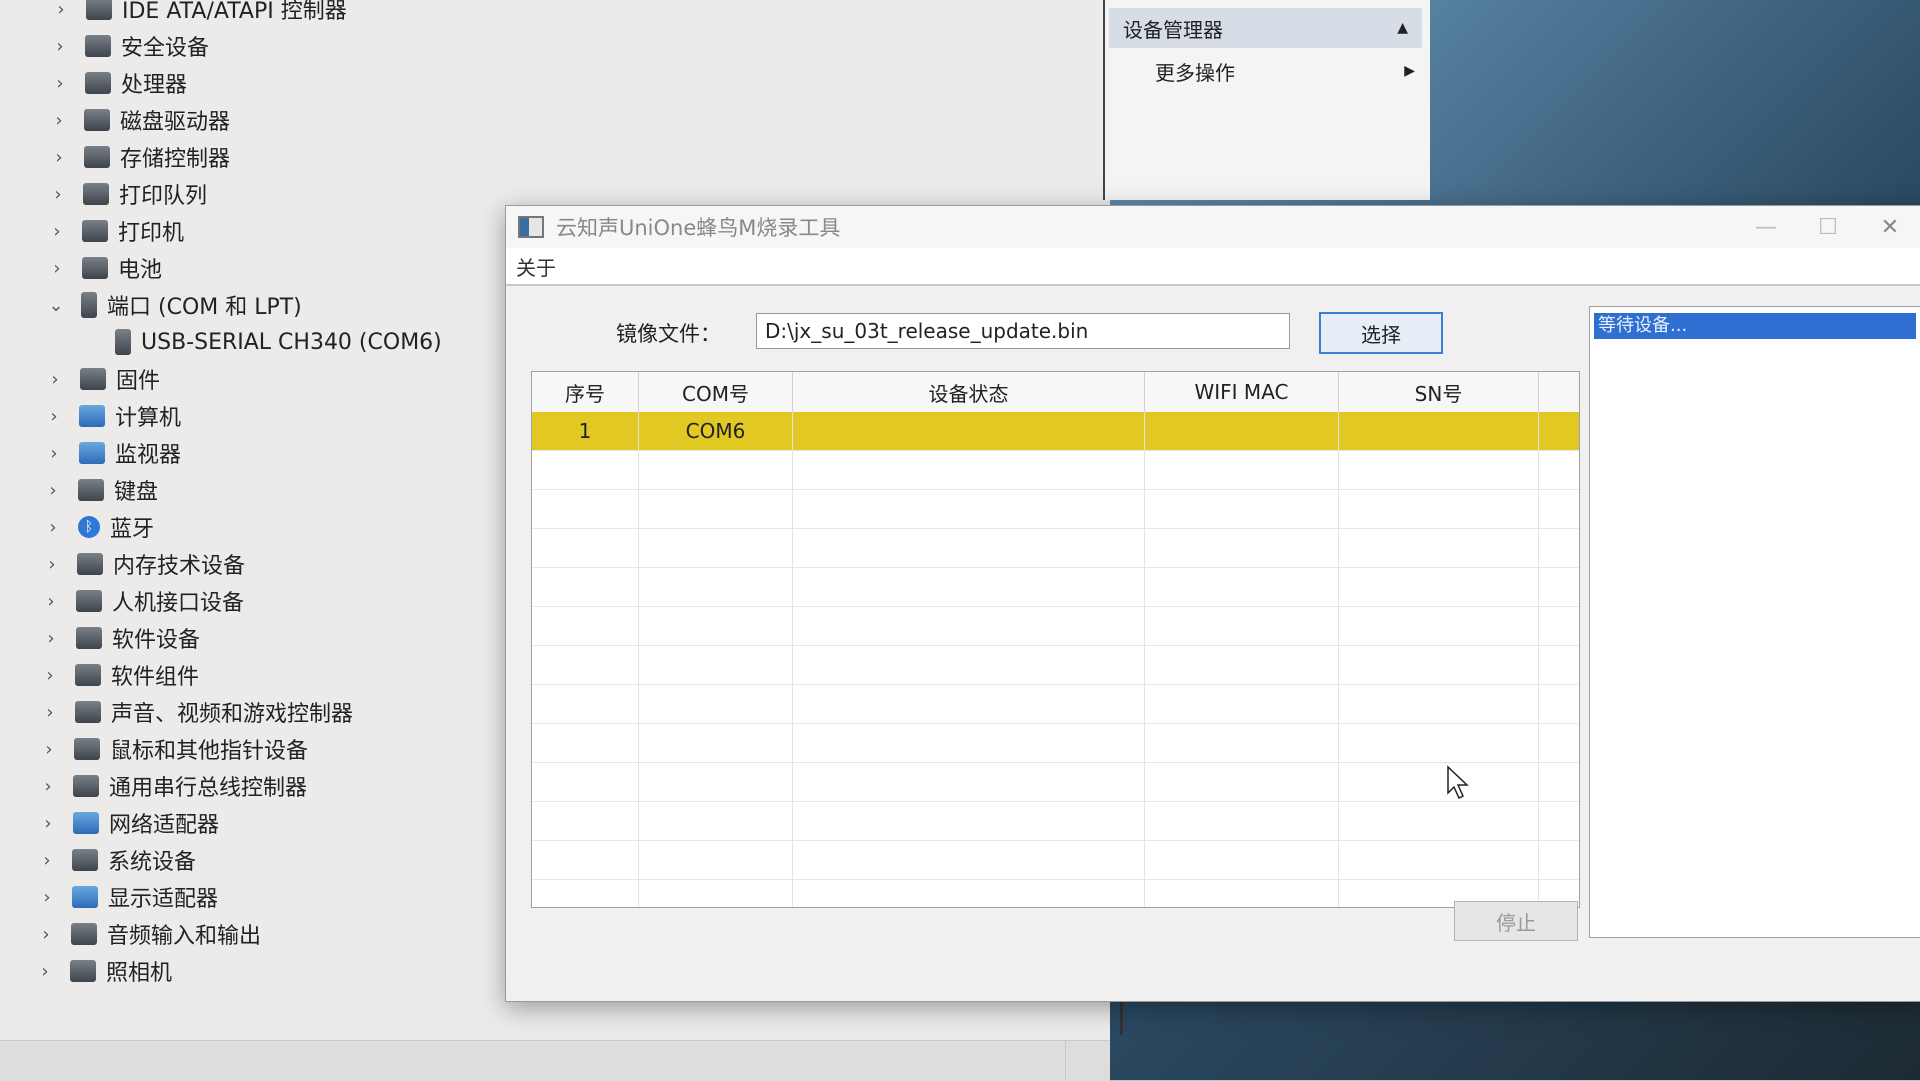  What do you see at coordinates (585, 392) in the screenshot?
I see `column-header-index: 序号` at bounding box center [585, 392].